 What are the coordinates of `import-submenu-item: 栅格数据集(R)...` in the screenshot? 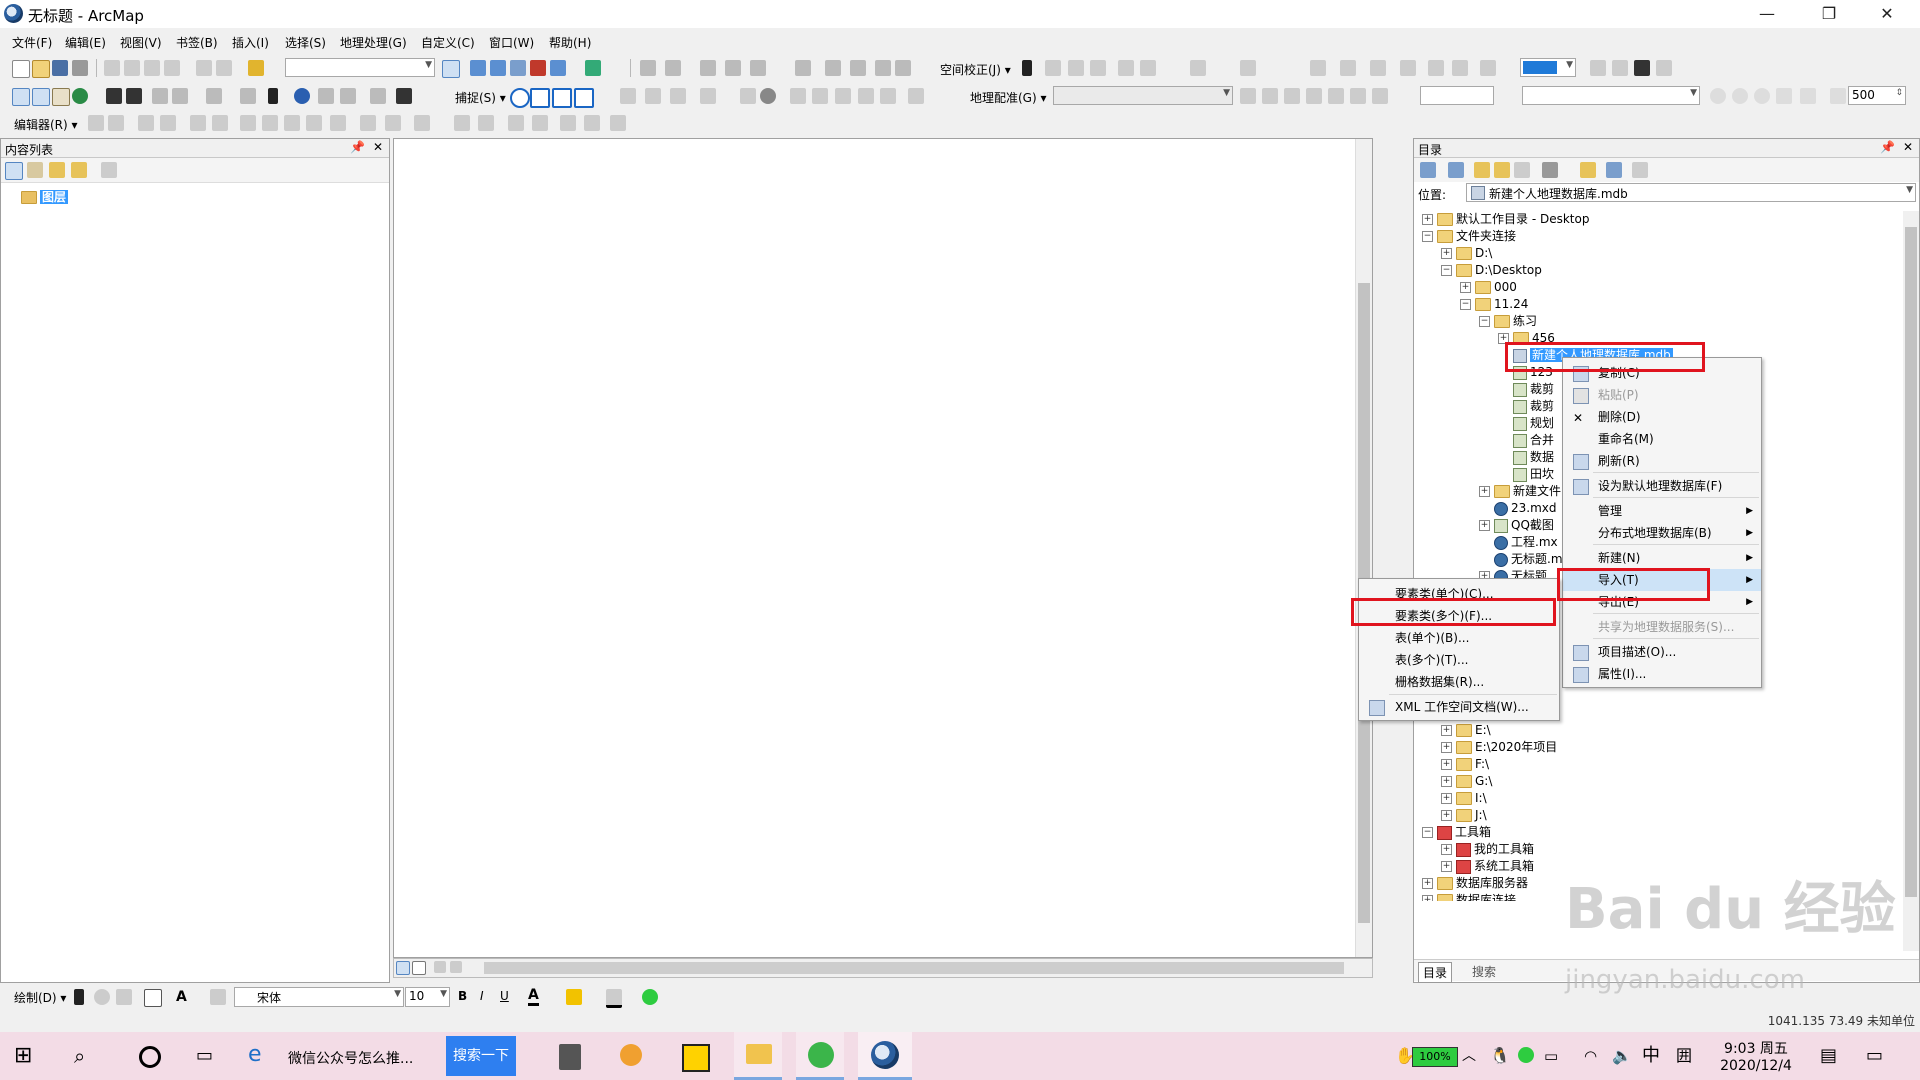 It's located at (1459, 682).